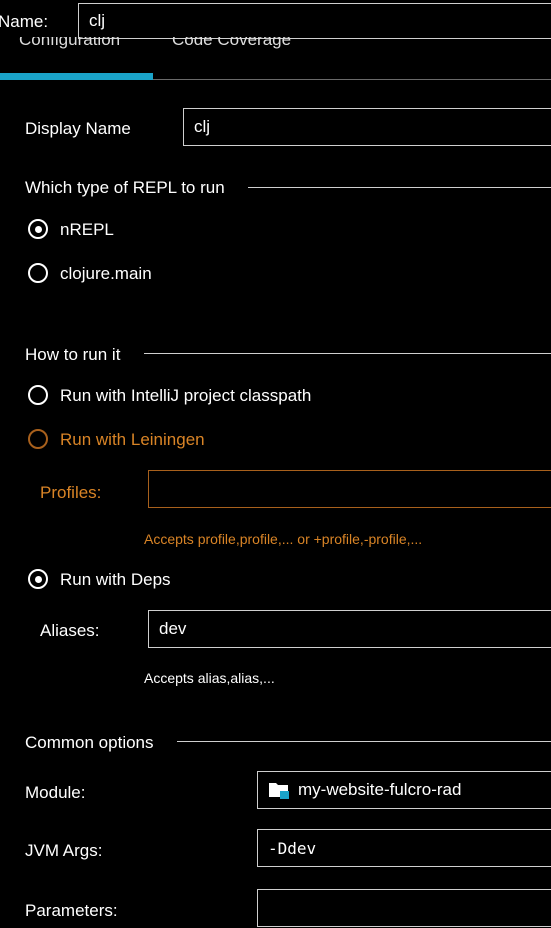 This screenshot has height=928, width=551. What do you see at coordinates (185, 396) in the screenshot?
I see `run-classpath-label: Run with IntelliJ project classpath` at bounding box center [185, 396].